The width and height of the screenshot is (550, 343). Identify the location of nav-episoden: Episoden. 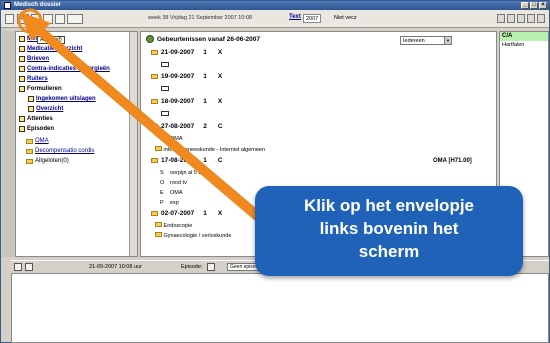
(36, 129).